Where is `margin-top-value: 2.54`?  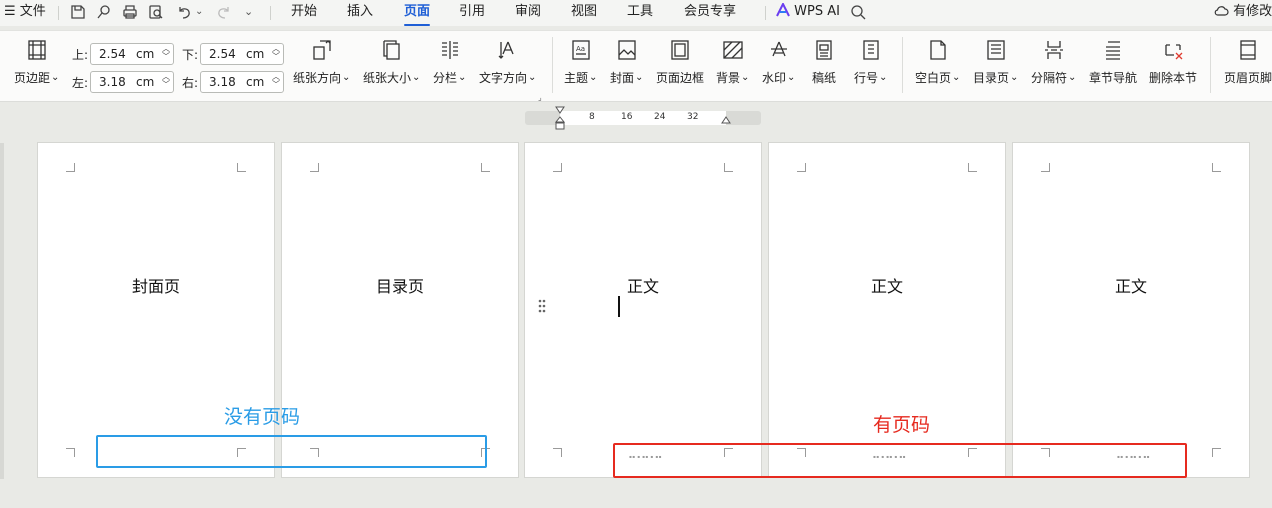
margin-top-value: 2.54 is located at coordinates (112, 54).